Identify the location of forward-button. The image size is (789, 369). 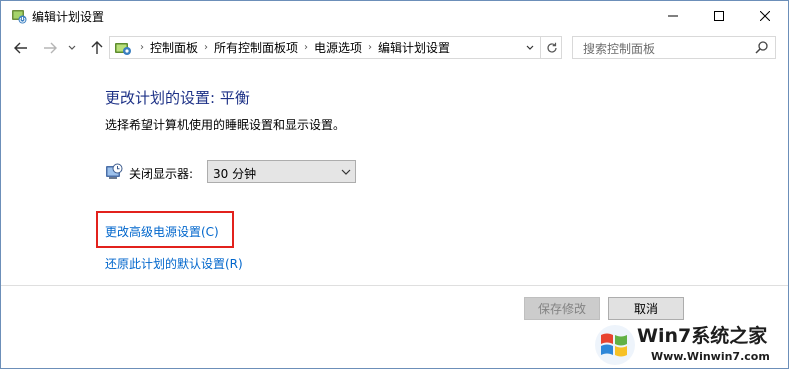
(50, 48).